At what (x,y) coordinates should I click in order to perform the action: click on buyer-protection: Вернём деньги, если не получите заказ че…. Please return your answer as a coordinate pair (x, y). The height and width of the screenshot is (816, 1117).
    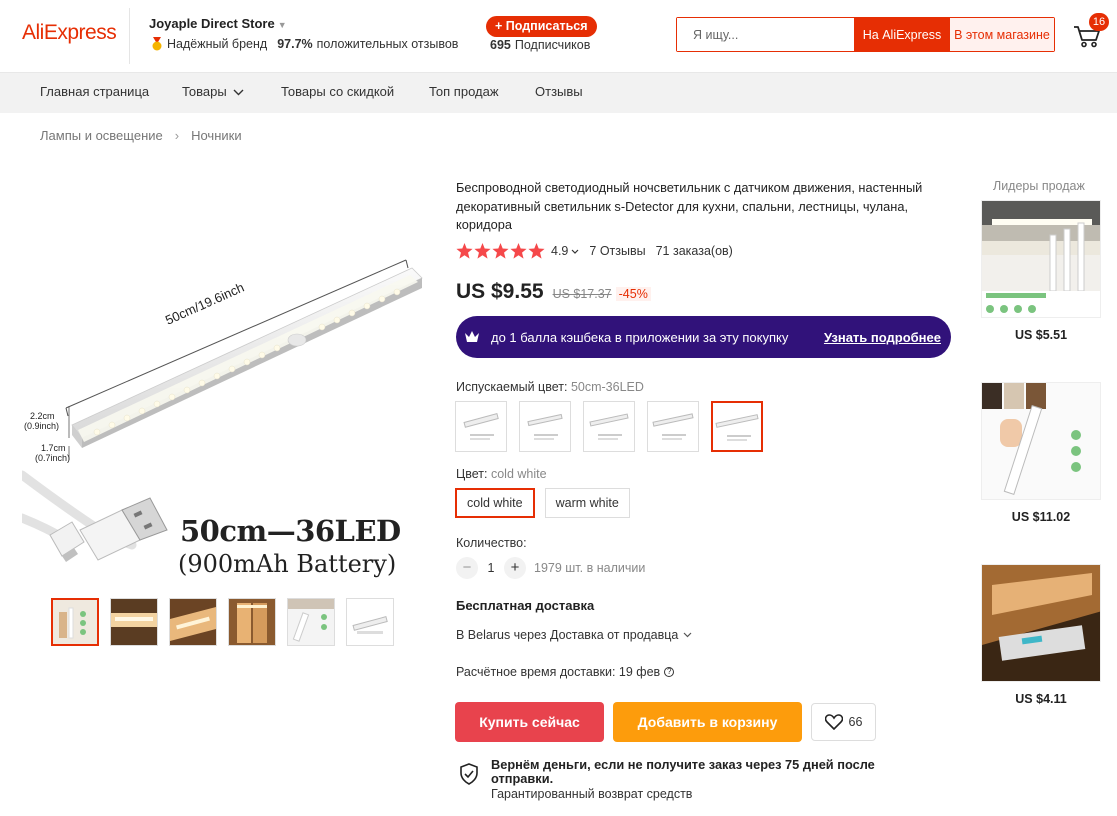
    Looking at the image, I should click on (685, 779).